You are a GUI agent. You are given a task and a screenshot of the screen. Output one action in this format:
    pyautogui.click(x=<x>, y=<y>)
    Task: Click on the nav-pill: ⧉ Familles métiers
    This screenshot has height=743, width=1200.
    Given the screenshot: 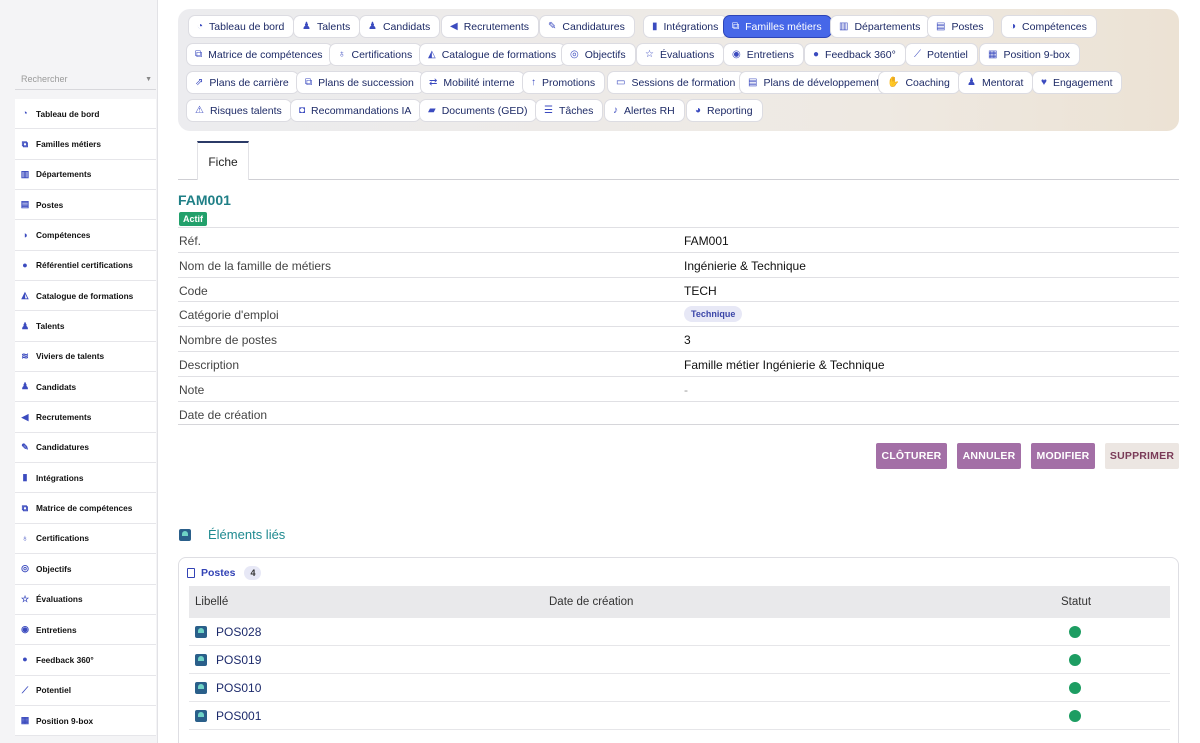 What is the action you would take?
    pyautogui.click(x=777, y=26)
    